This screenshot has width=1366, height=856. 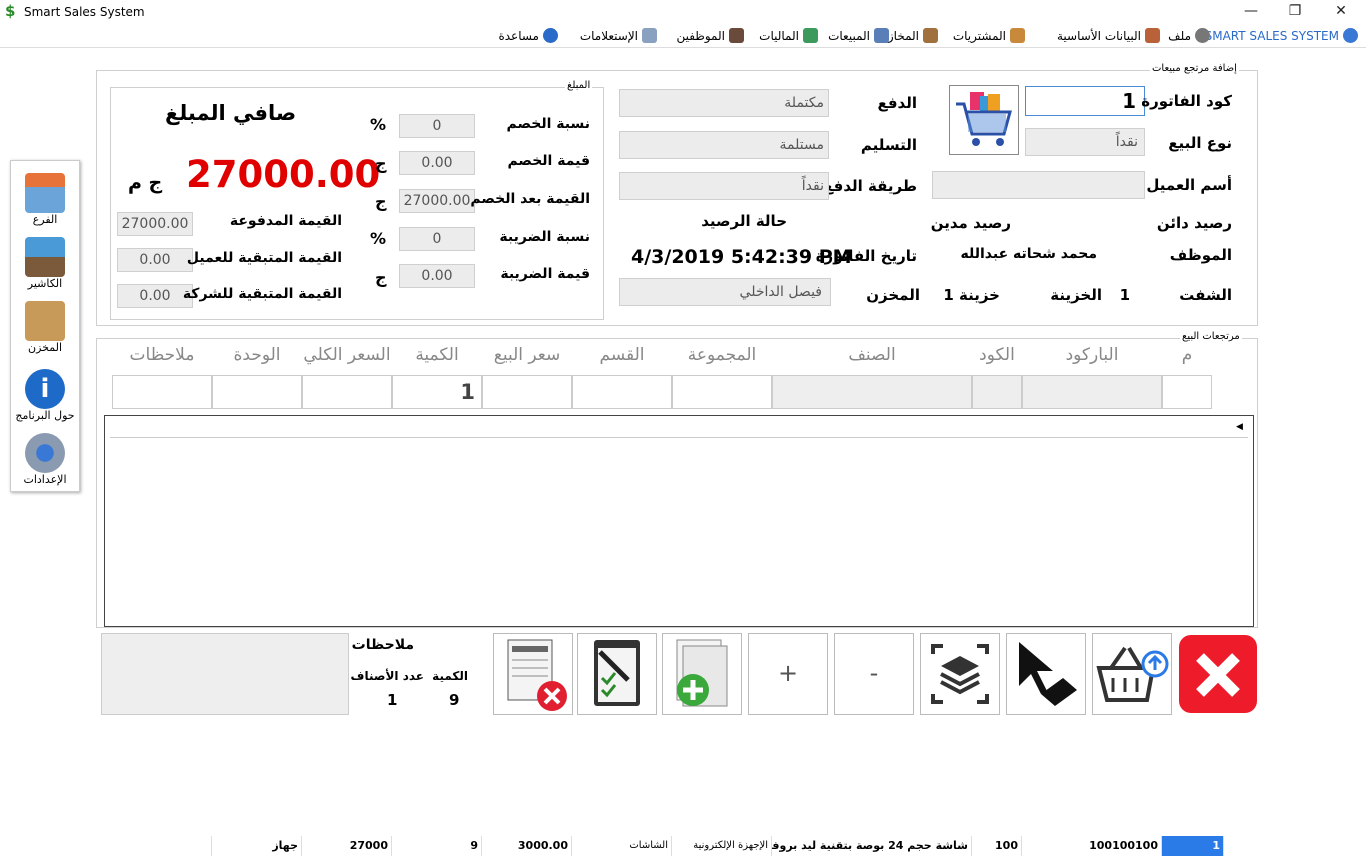 What do you see at coordinates (1186, 101) in the screenshot?
I see `invoice-code-label: كود الفاتورة` at bounding box center [1186, 101].